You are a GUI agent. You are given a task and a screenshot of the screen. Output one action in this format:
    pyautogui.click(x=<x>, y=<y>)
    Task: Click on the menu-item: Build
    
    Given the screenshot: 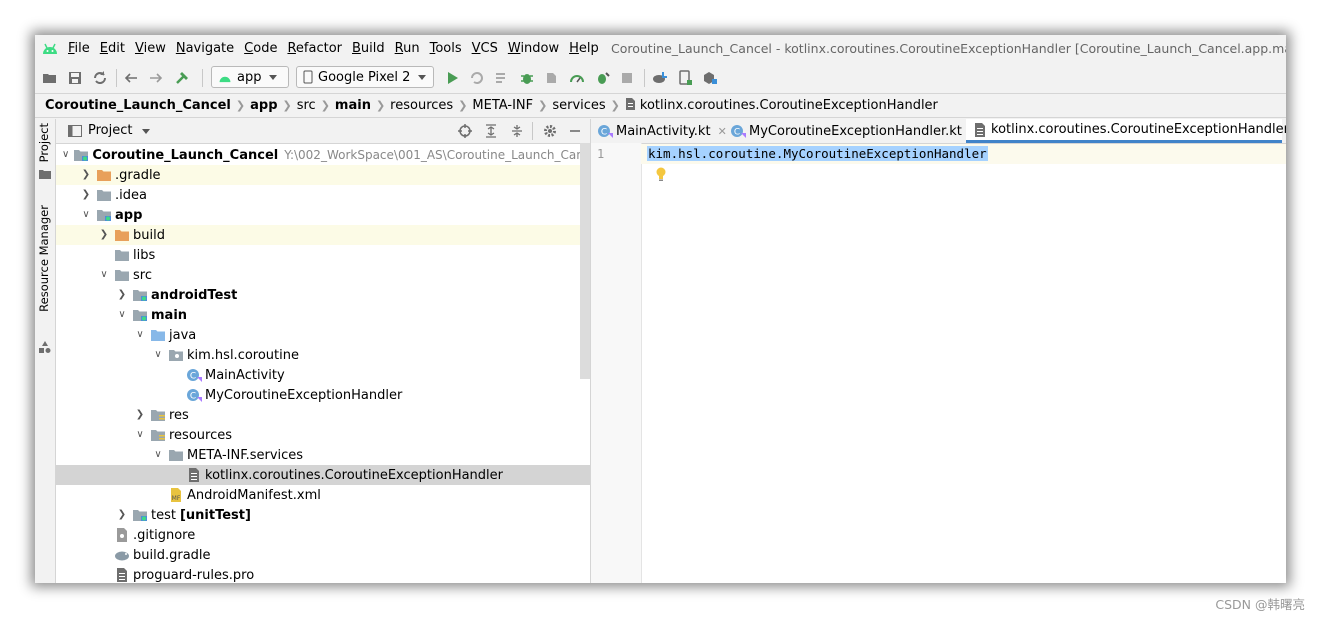 What is the action you would take?
    pyautogui.click(x=368, y=48)
    